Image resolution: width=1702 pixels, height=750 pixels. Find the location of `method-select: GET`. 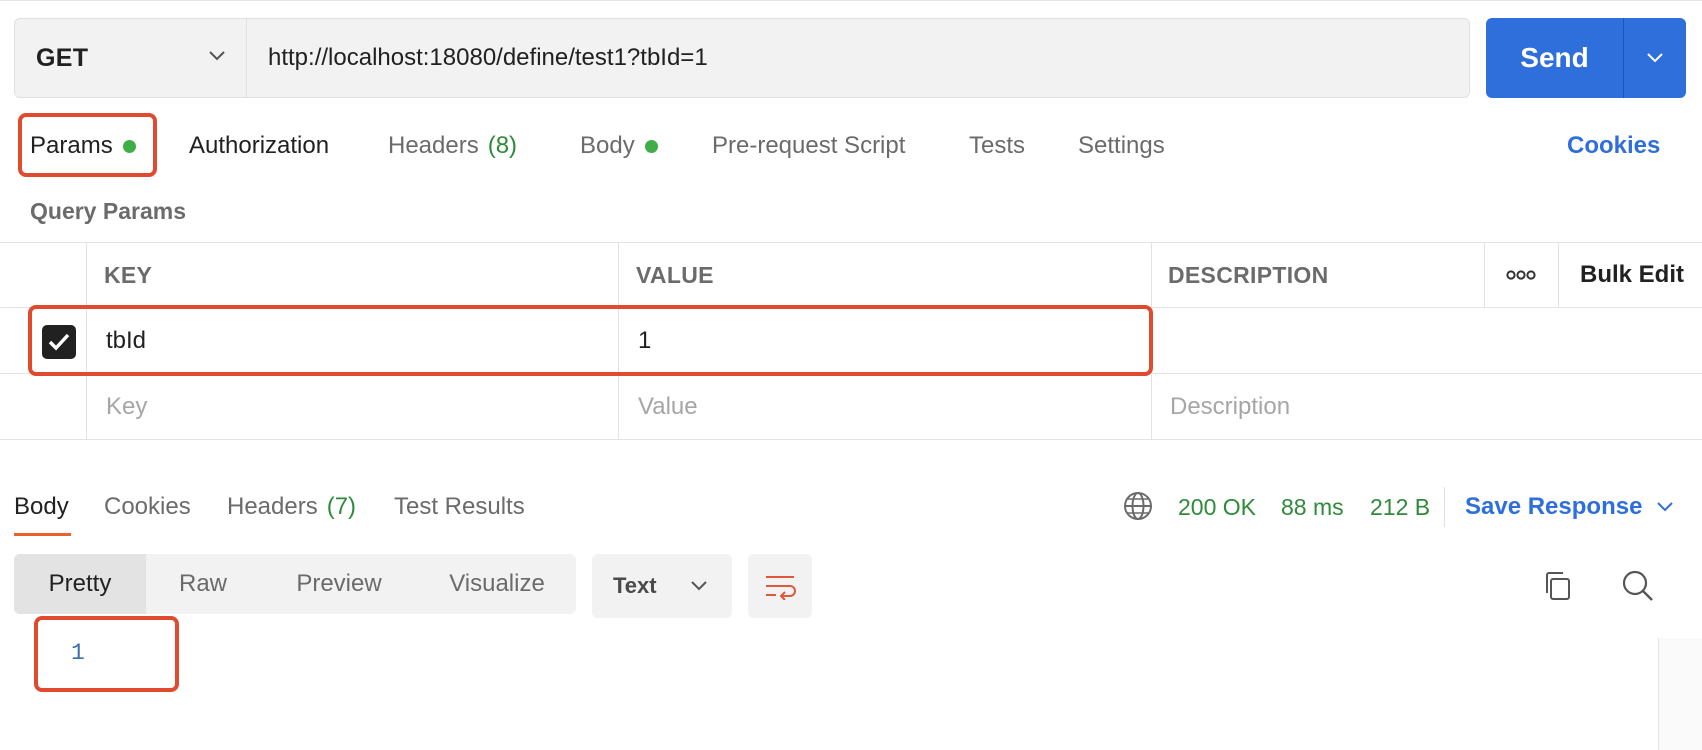

method-select: GET is located at coordinates (130, 58).